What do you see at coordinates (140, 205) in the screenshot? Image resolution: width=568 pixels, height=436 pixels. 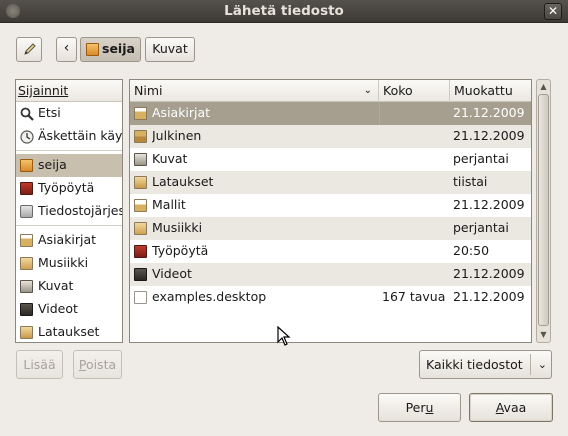 I see `templates-folder-icon` at bounding box center [140, 205].